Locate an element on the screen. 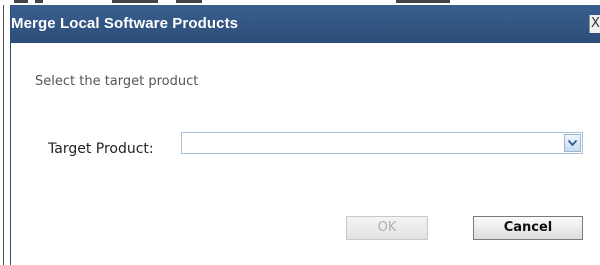  instruction-text: Select the target product is located at coordinates (117, 81).